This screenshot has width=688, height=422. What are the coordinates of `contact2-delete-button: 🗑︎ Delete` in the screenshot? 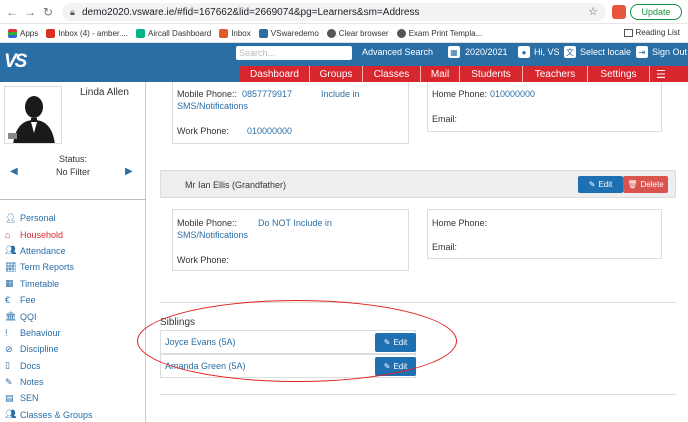 It's located at (645, 184).